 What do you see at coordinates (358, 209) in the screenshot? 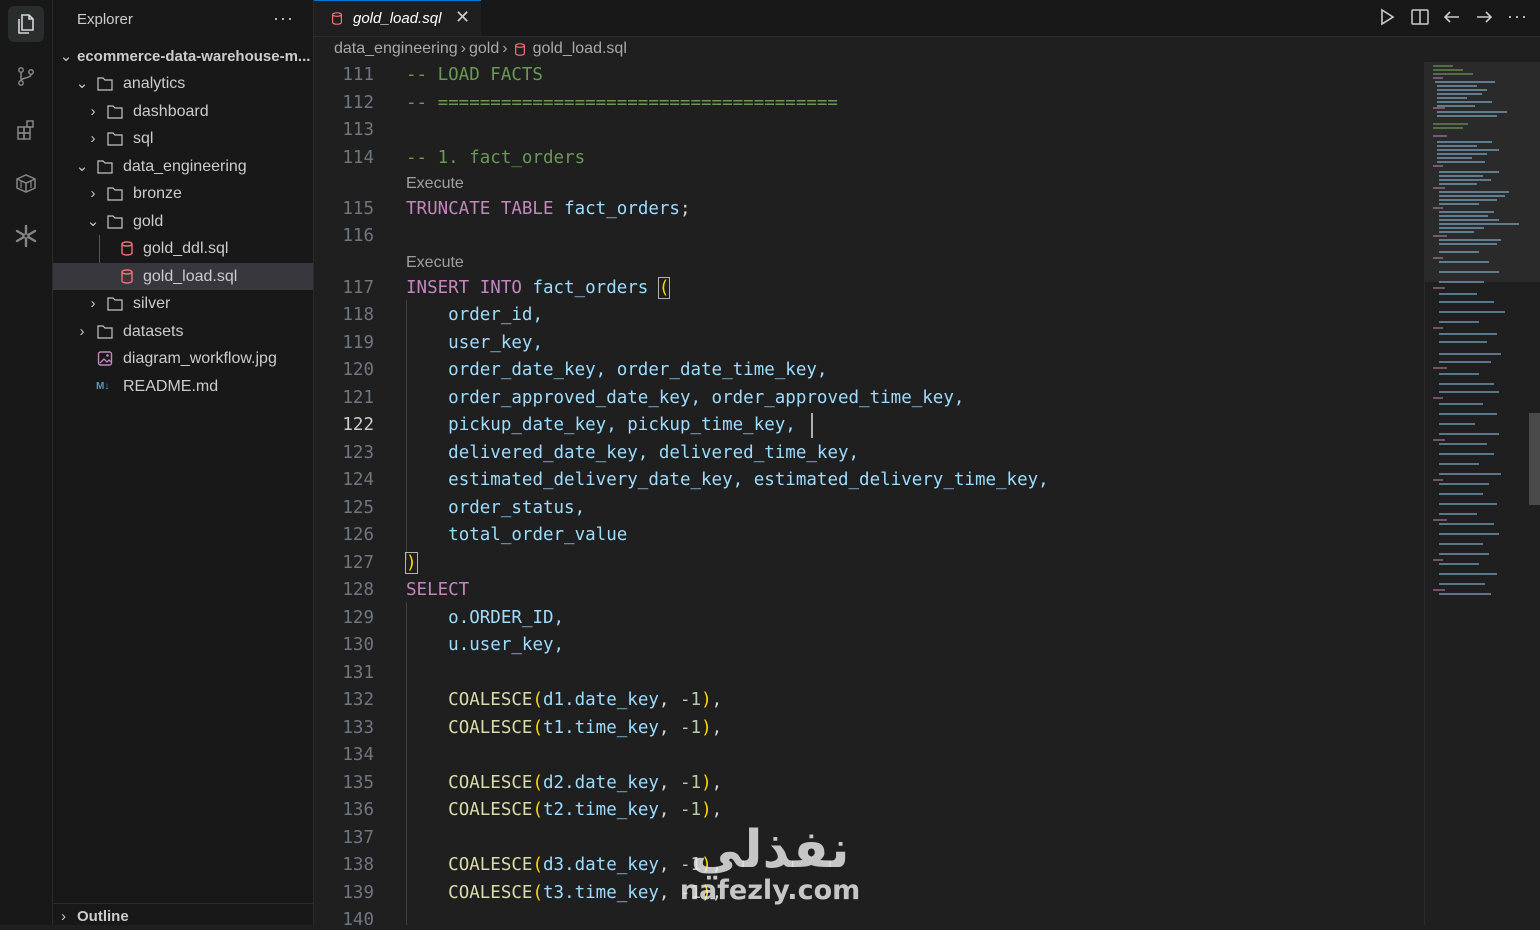
I see `line-number: 115` at bounding box center [358, 209].